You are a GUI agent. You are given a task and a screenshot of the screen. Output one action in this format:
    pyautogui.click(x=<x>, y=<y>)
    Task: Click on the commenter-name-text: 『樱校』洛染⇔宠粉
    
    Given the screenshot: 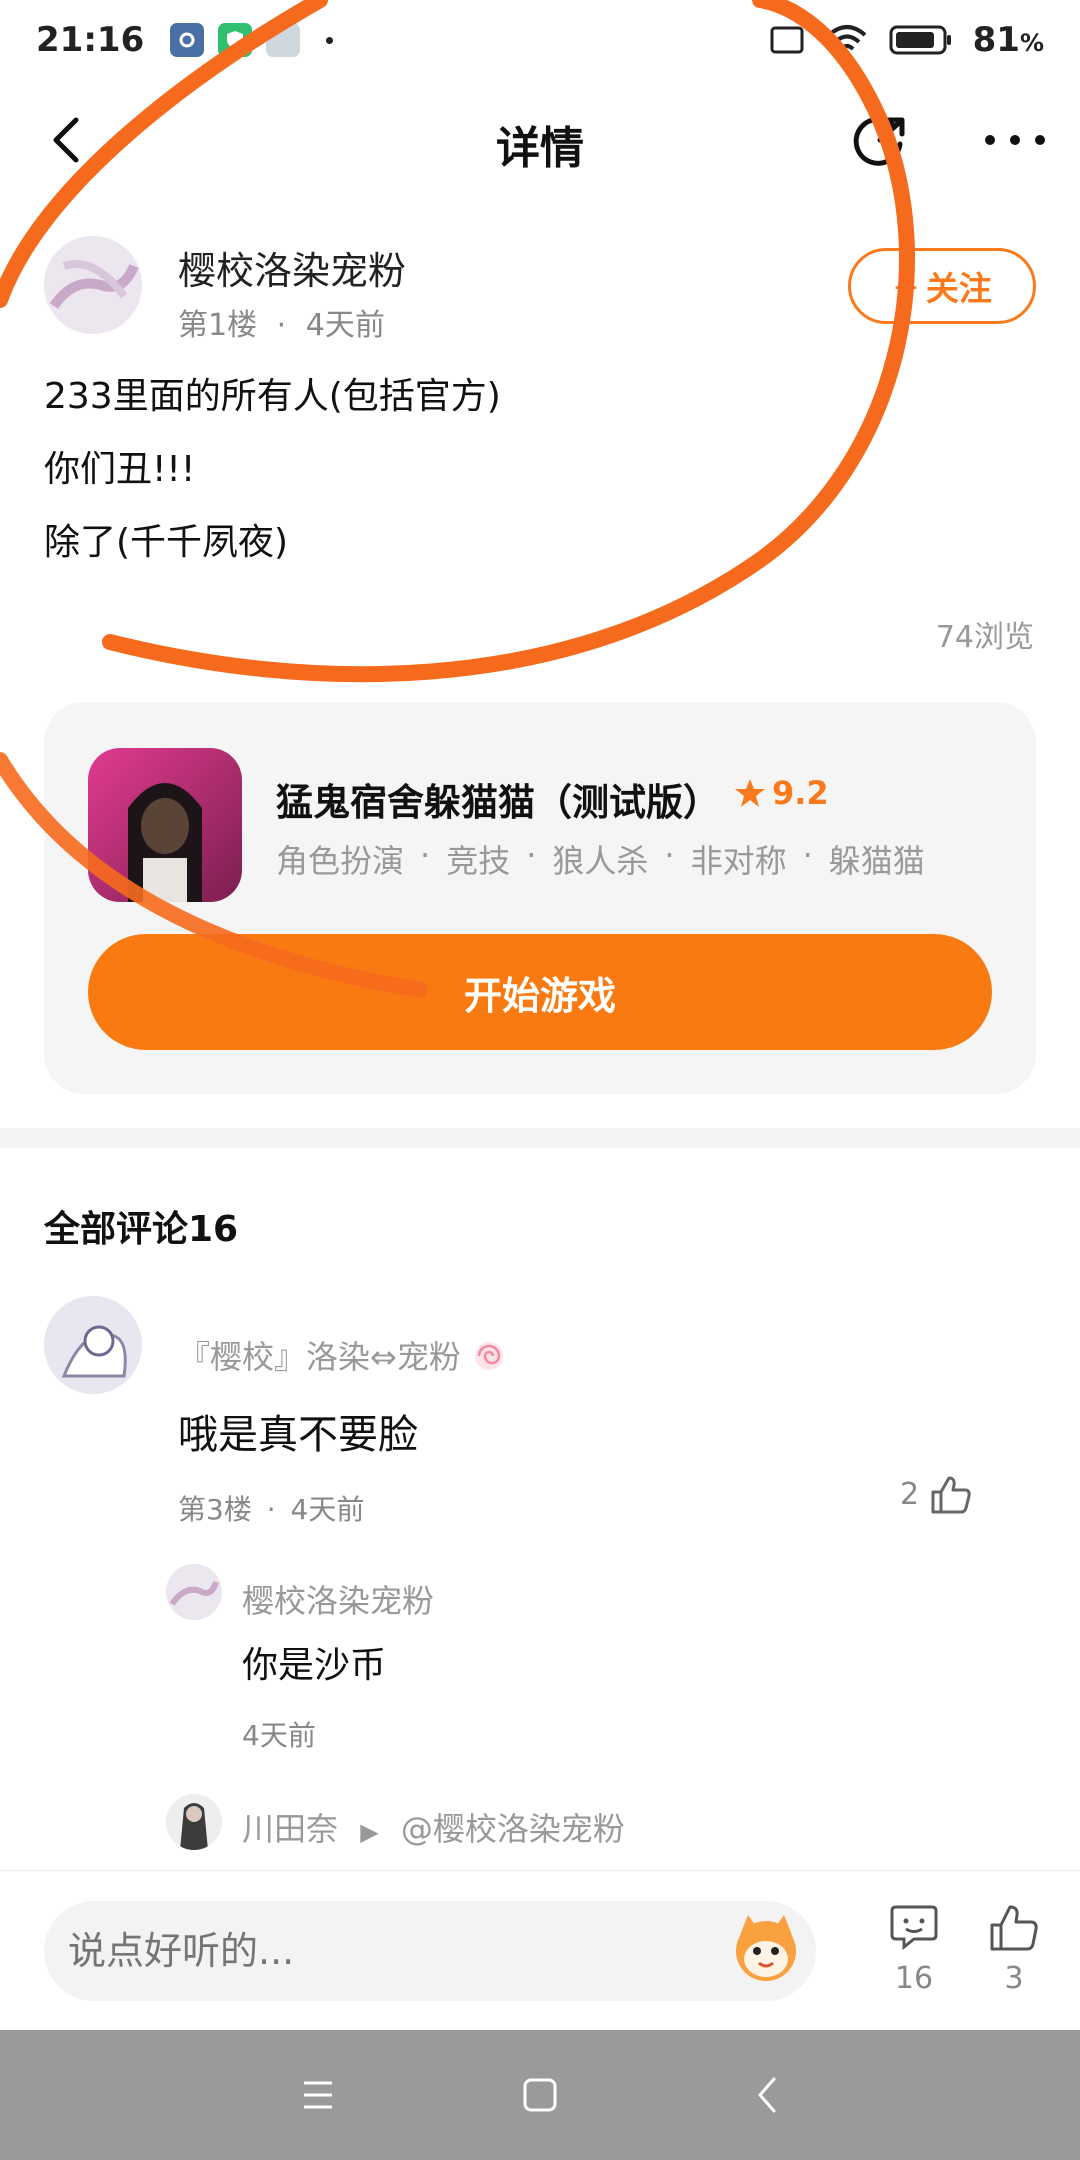 What is the action you would take?
    pyautogui.click(x=319, y=1357)
    